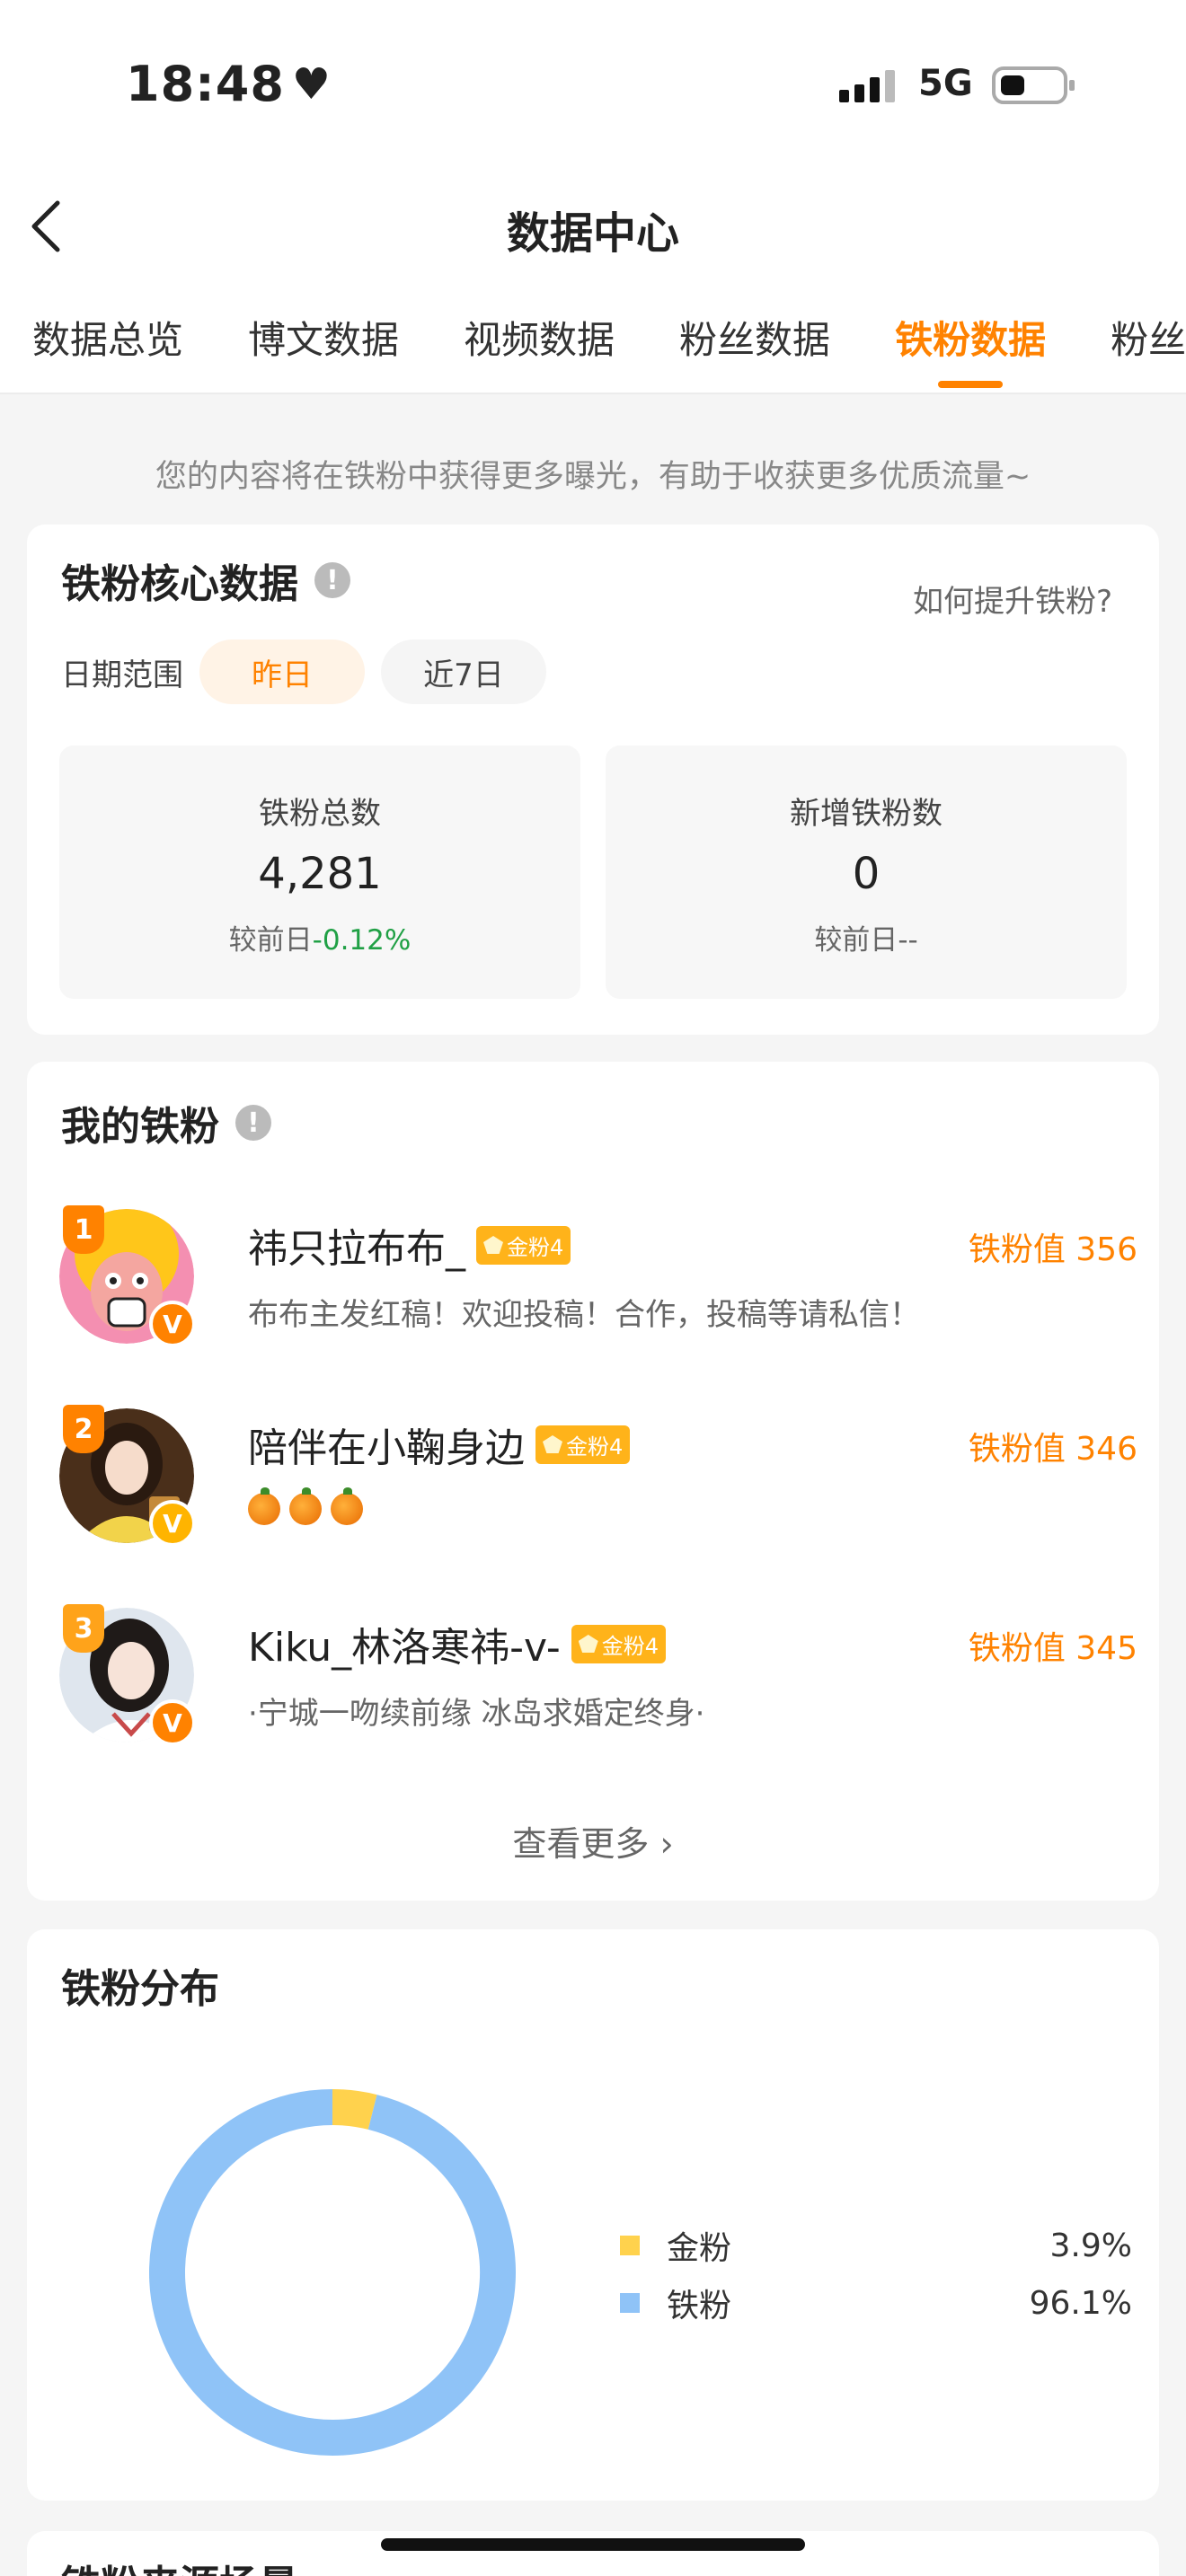  Describe the element at coordinates (593, 1841) in the screenshot. I see `view-more-button: 查看更多 ›` at that location.